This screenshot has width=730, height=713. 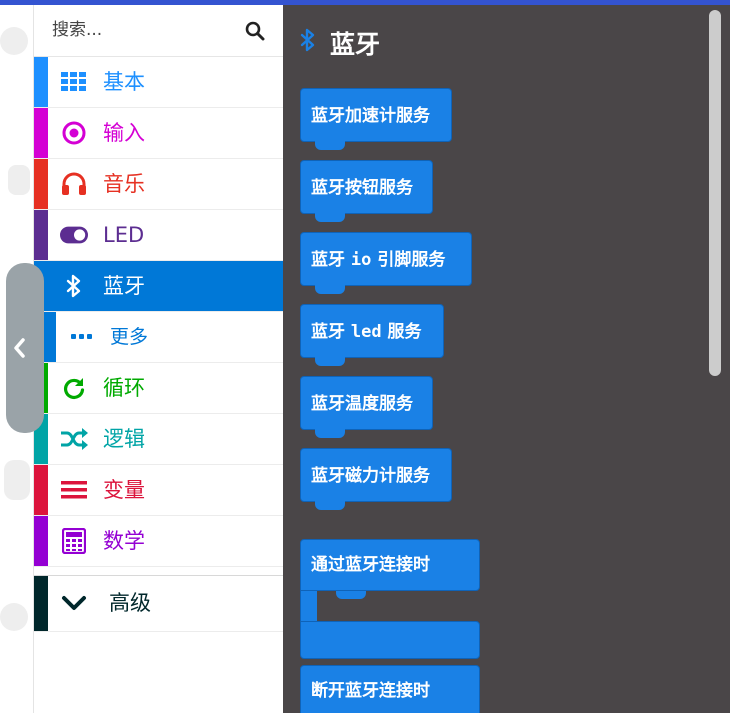 I want to click on collapse-toolbox-button, so click(x=25, y=348).